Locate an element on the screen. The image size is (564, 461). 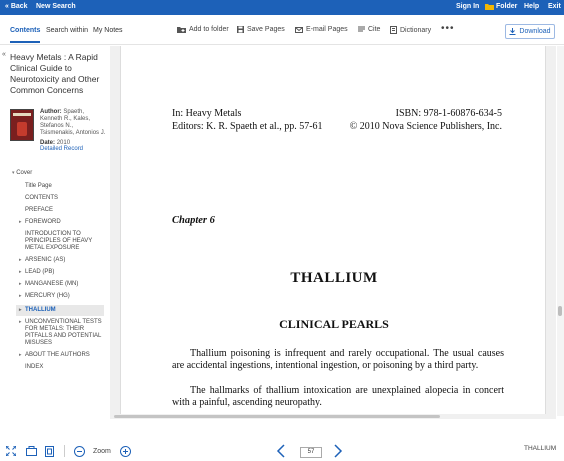
horizontal-scroll-thumb is located at coordinates (277, 416).